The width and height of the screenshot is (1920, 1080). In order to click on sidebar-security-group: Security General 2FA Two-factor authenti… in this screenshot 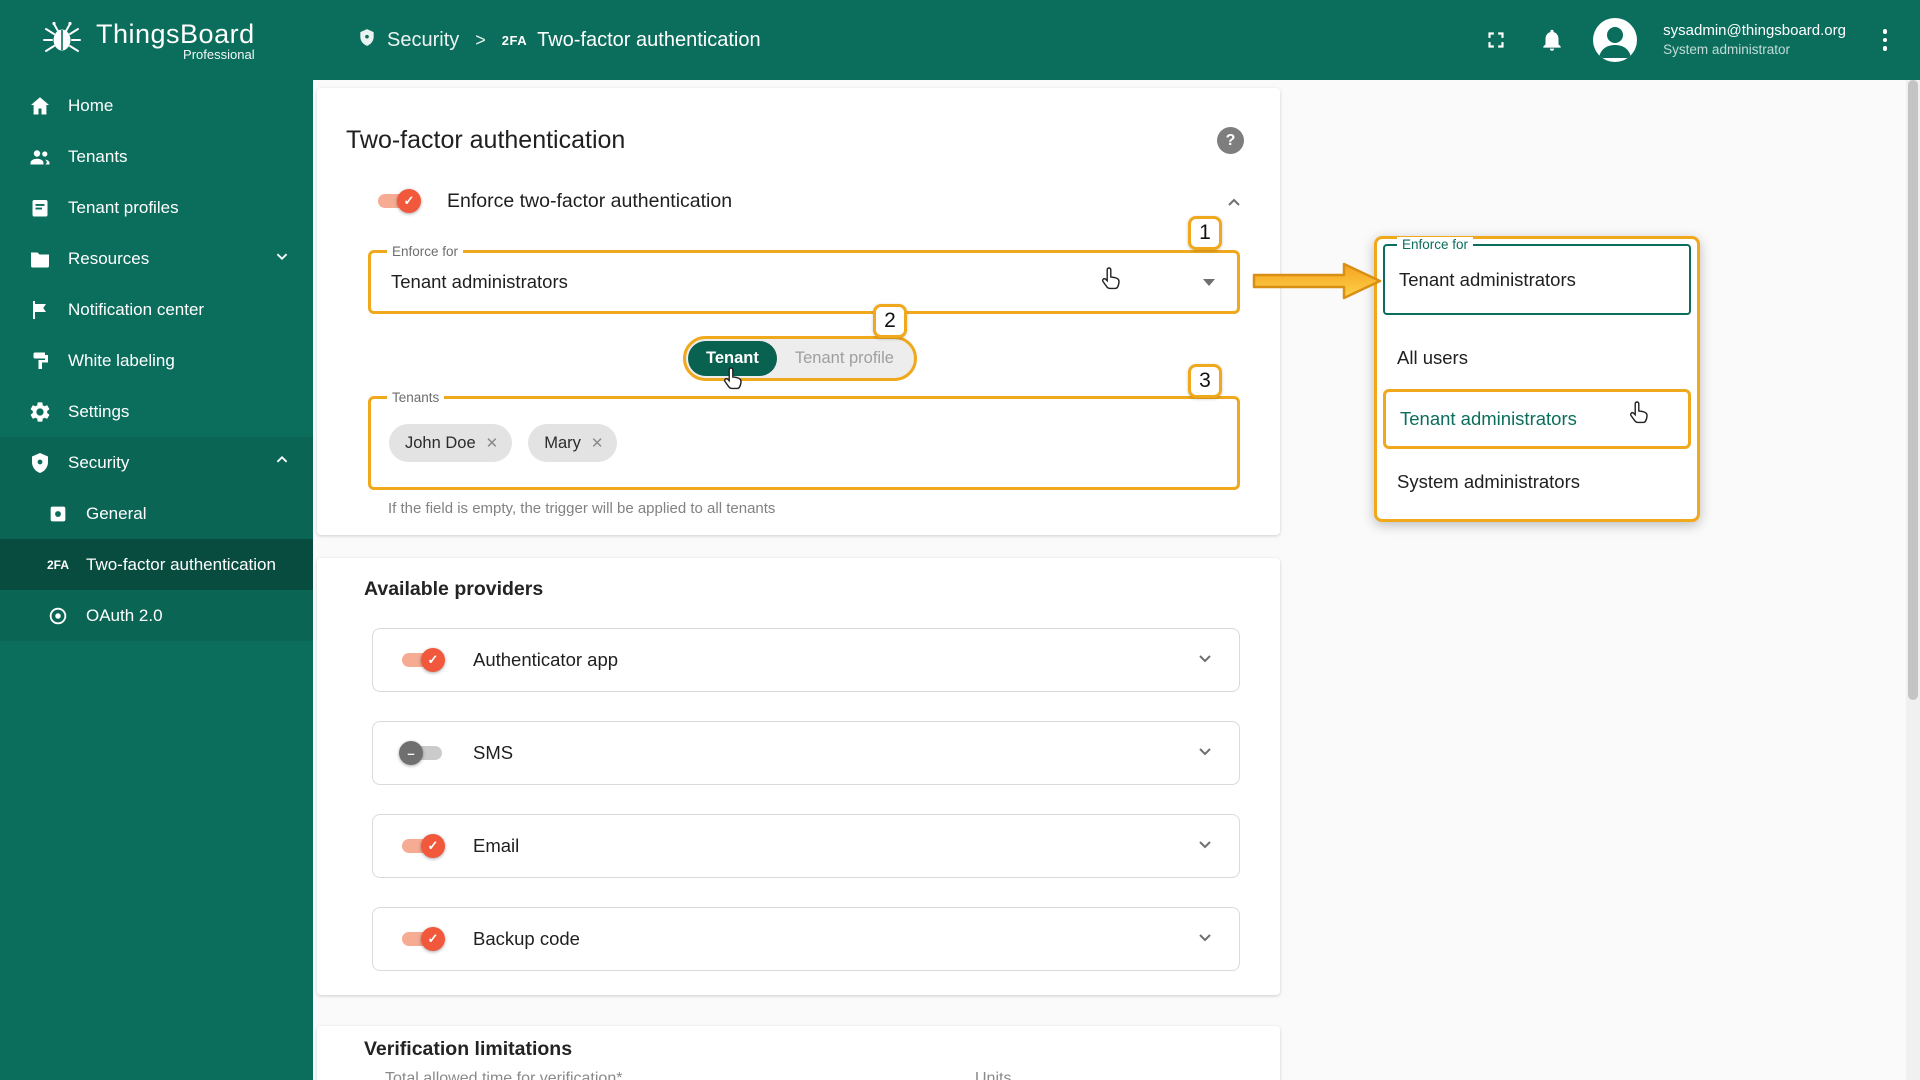, I will do `click(156, 539)`.